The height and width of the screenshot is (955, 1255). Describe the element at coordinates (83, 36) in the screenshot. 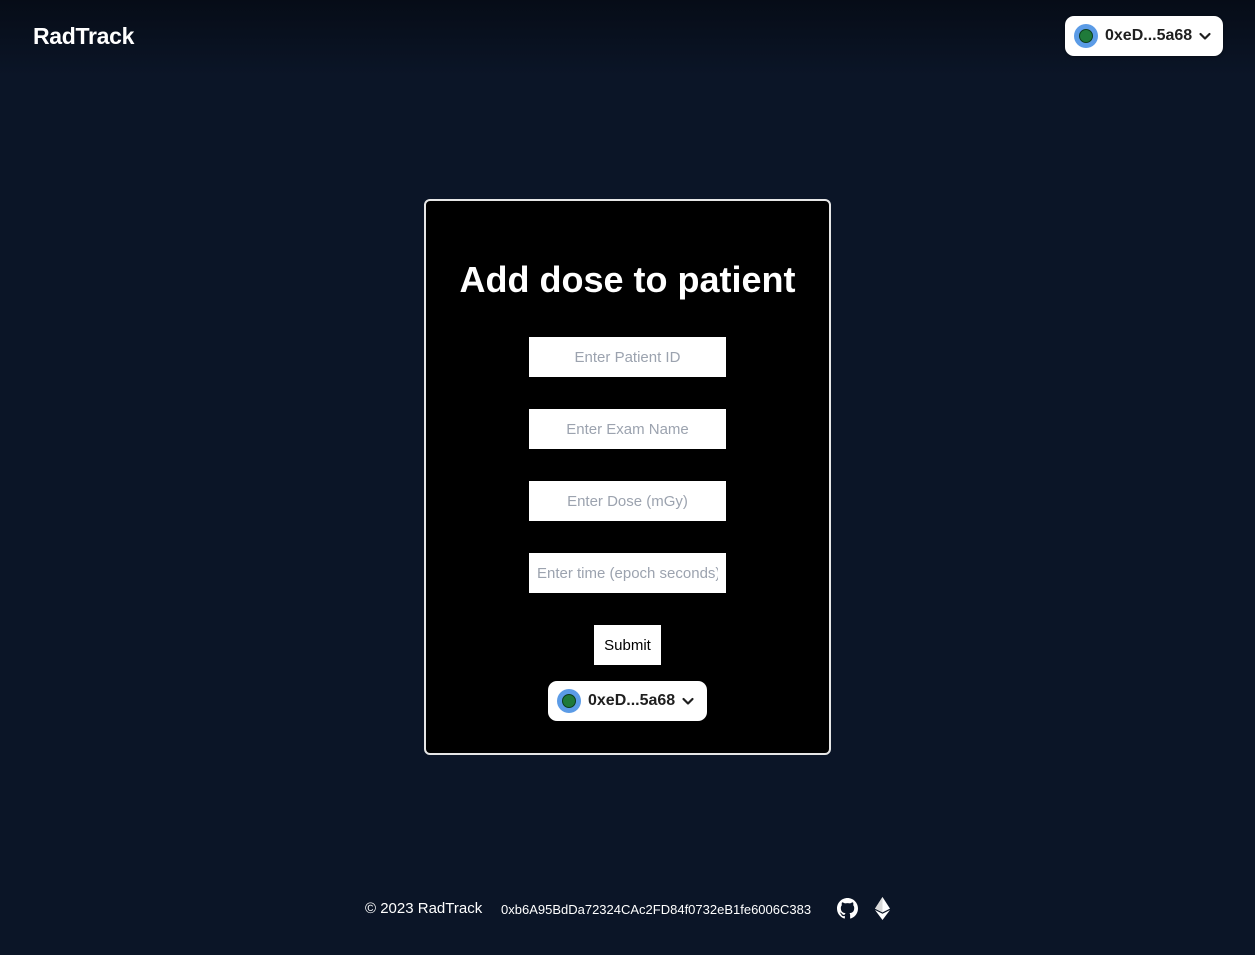

I see `brand-logo: RadTrack` at that location.